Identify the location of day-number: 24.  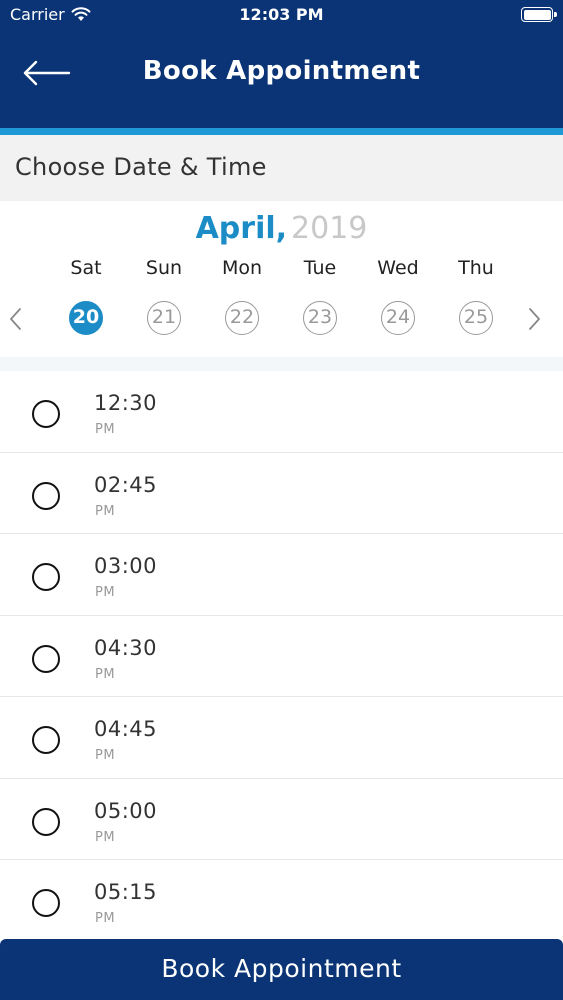
(398, 318).